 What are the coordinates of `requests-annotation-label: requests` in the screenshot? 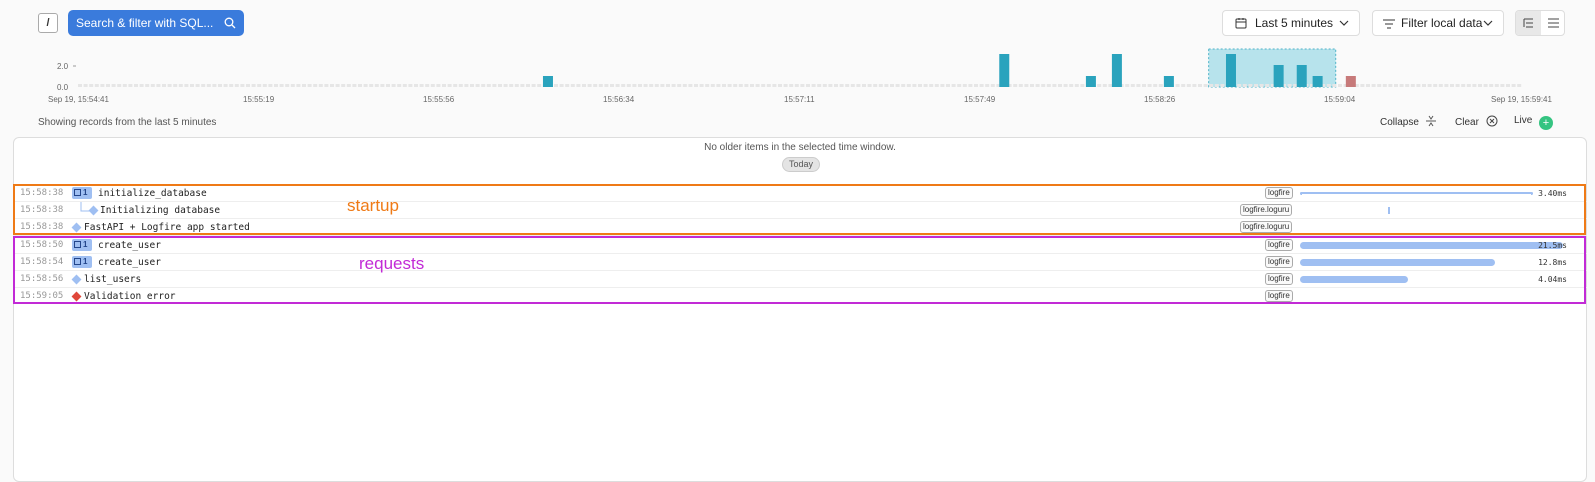 It's located at (392, 263).